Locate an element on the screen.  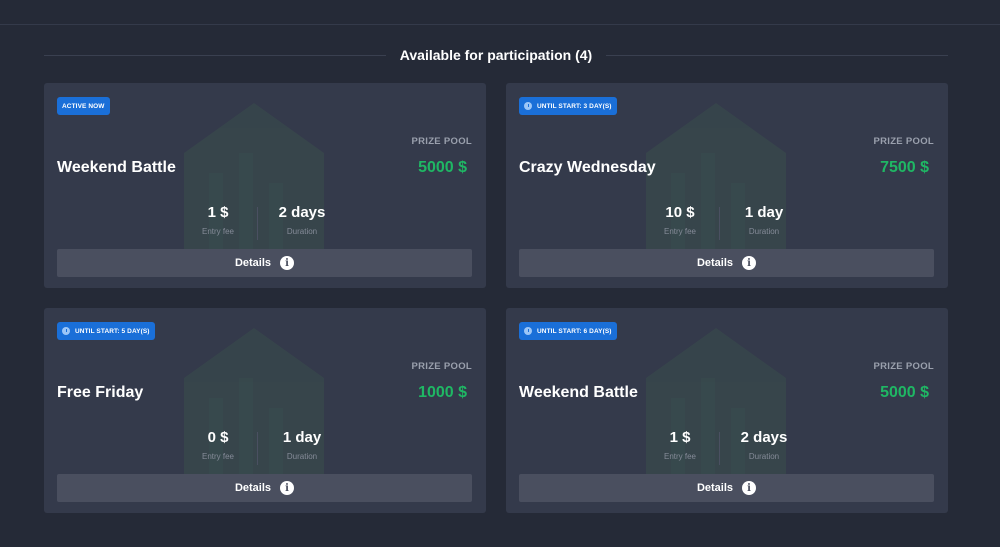
prize-pool-value: 7500 $ is located at coordinates (904, 167).